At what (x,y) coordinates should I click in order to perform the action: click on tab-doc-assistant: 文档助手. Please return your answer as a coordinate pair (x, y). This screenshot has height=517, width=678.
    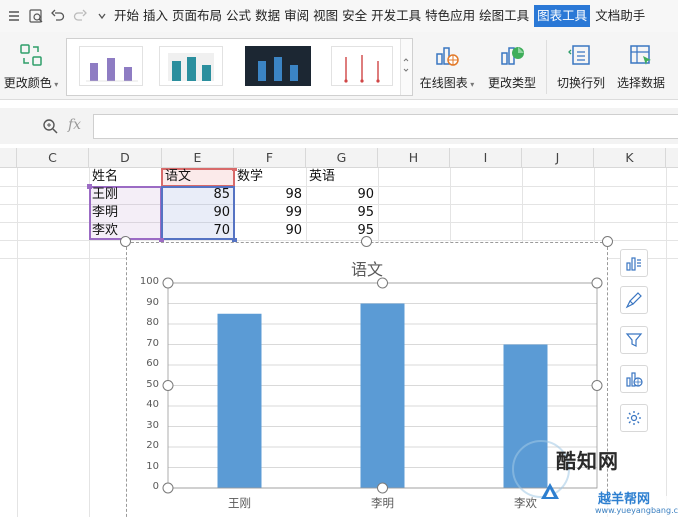
    Looking at the image, I should click on (620, 16).